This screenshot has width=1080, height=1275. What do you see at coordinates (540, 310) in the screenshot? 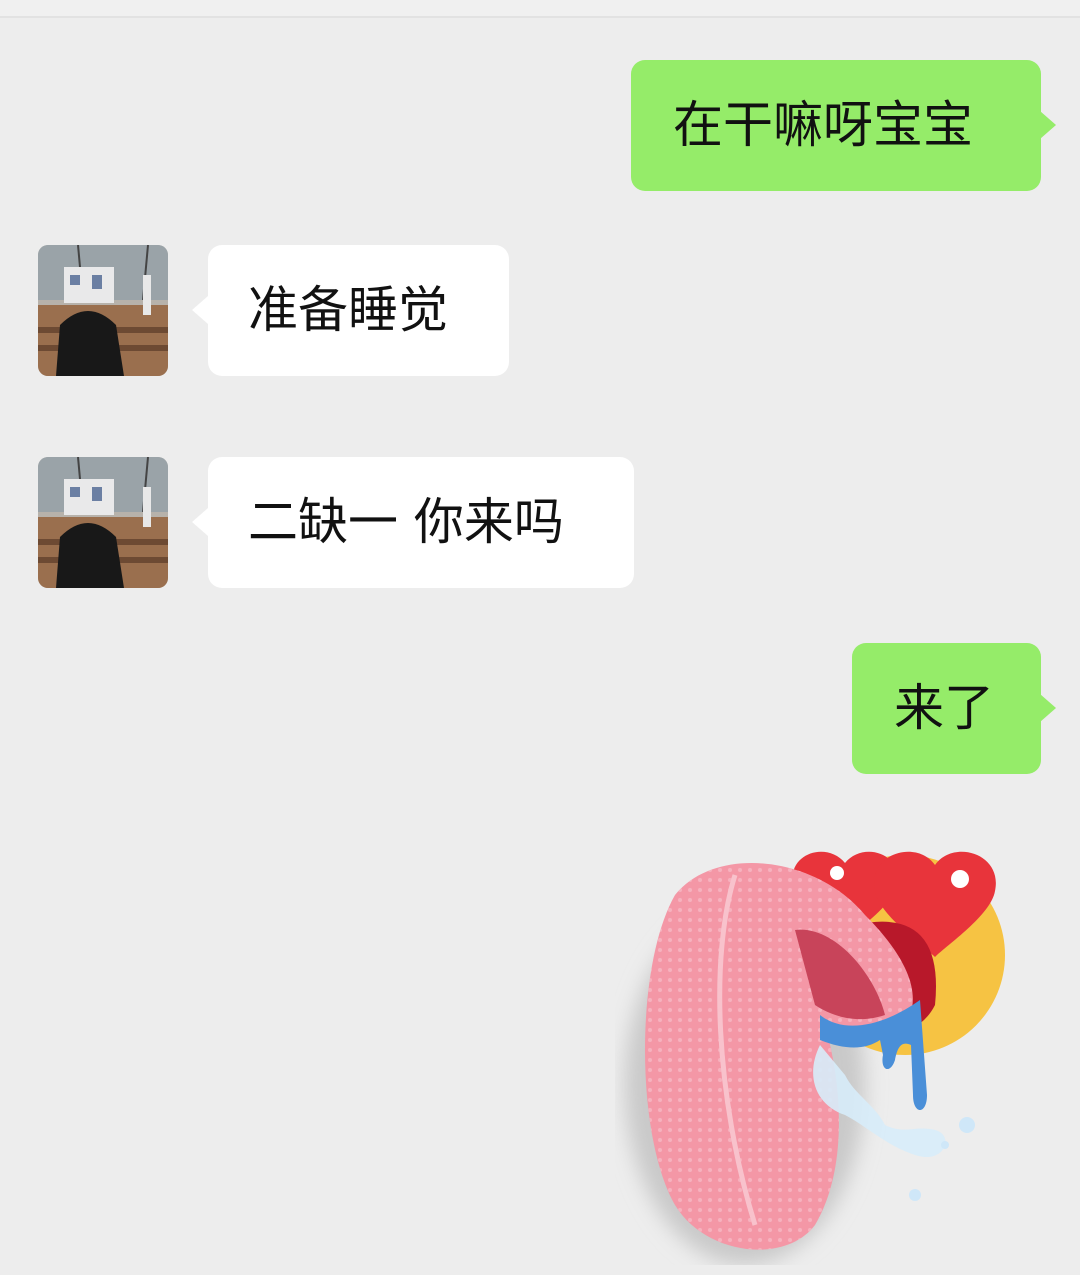
I see `message-row-incoming: 准备睡觉` at bounding box center [540, 310].